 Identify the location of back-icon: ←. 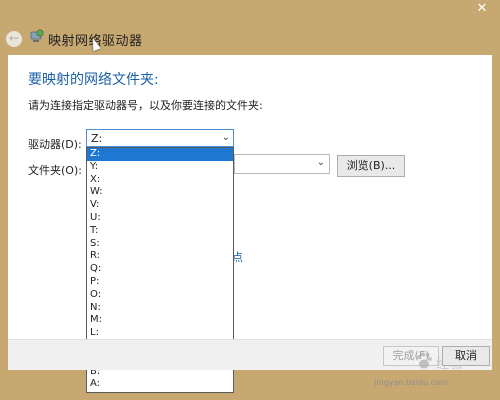
(14, 39).